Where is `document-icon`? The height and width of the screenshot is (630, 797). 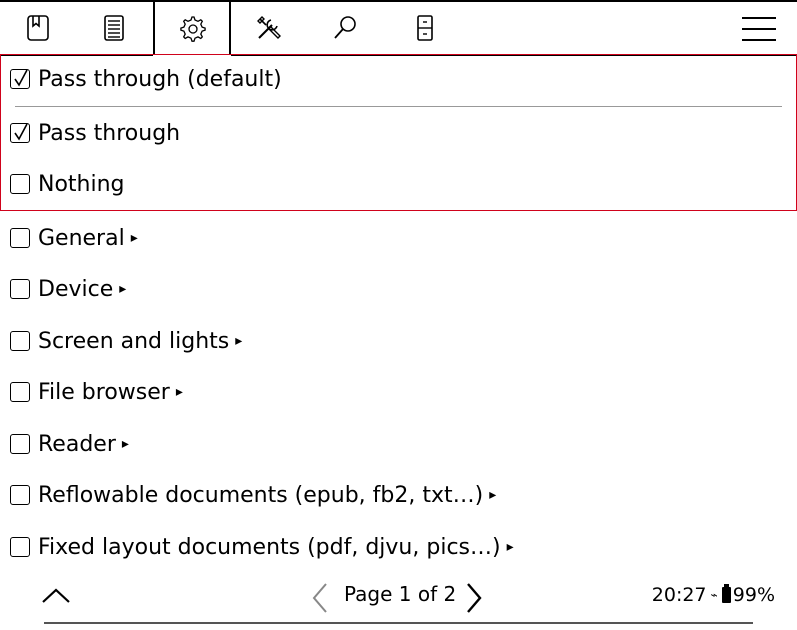
document-icon is located at coordinates (114, 28).